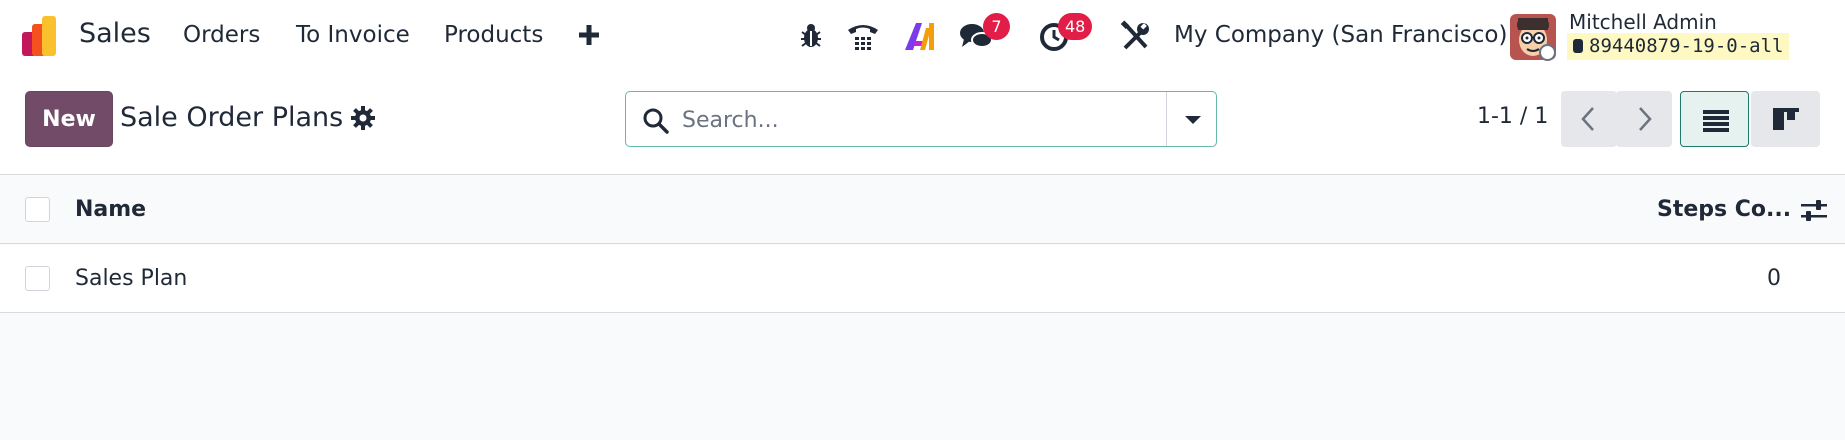 The height and width of the screenshot is (440, 1845). What do you see at coordinates (43, 36) in the screenshot?
I see `sales-app-logo` at bounding box center [43, 36].